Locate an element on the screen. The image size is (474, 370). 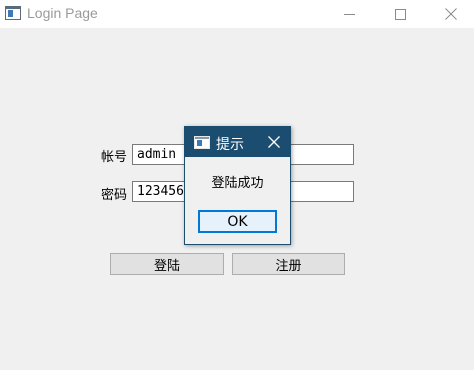
account-label: 帐号 is located at coordinates (114, 157).